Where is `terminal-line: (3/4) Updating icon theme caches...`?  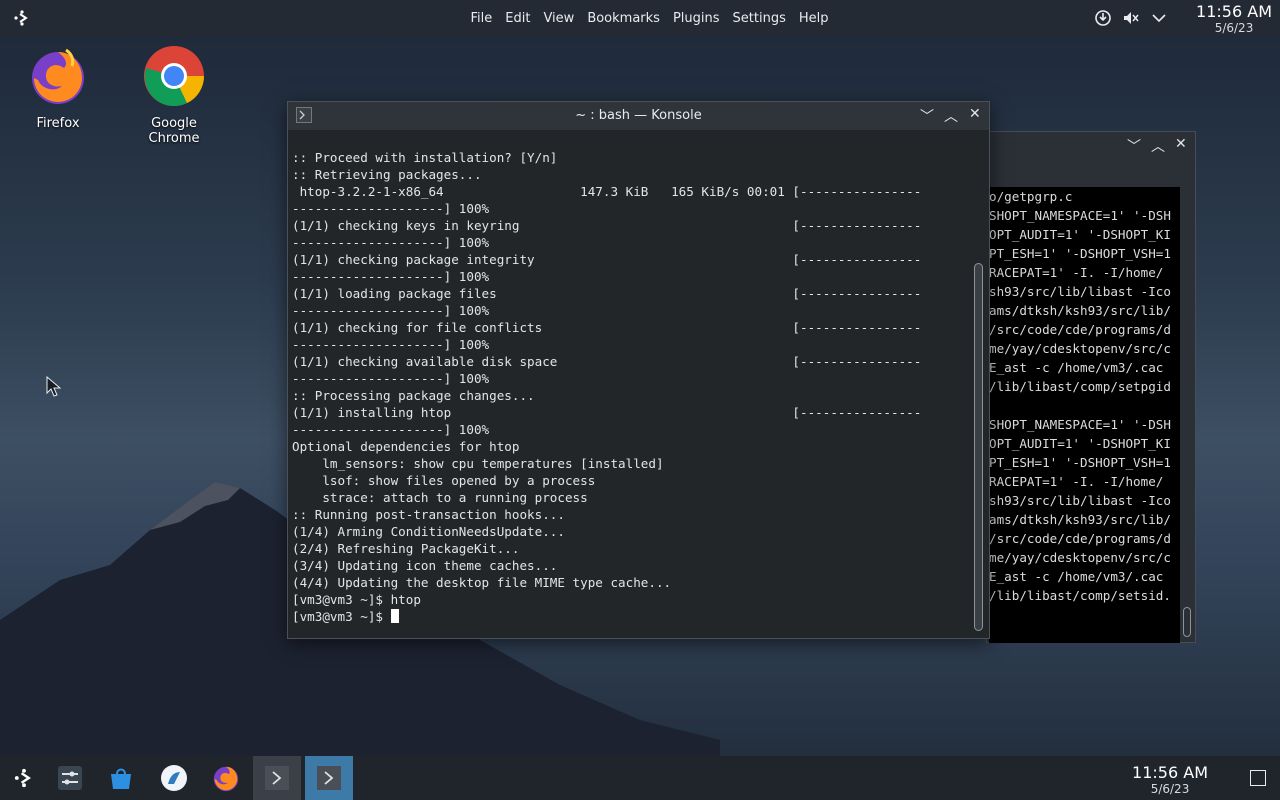
terminal-line: (3/4) Updating icon theme caches... is located at coordinates (425, 565).